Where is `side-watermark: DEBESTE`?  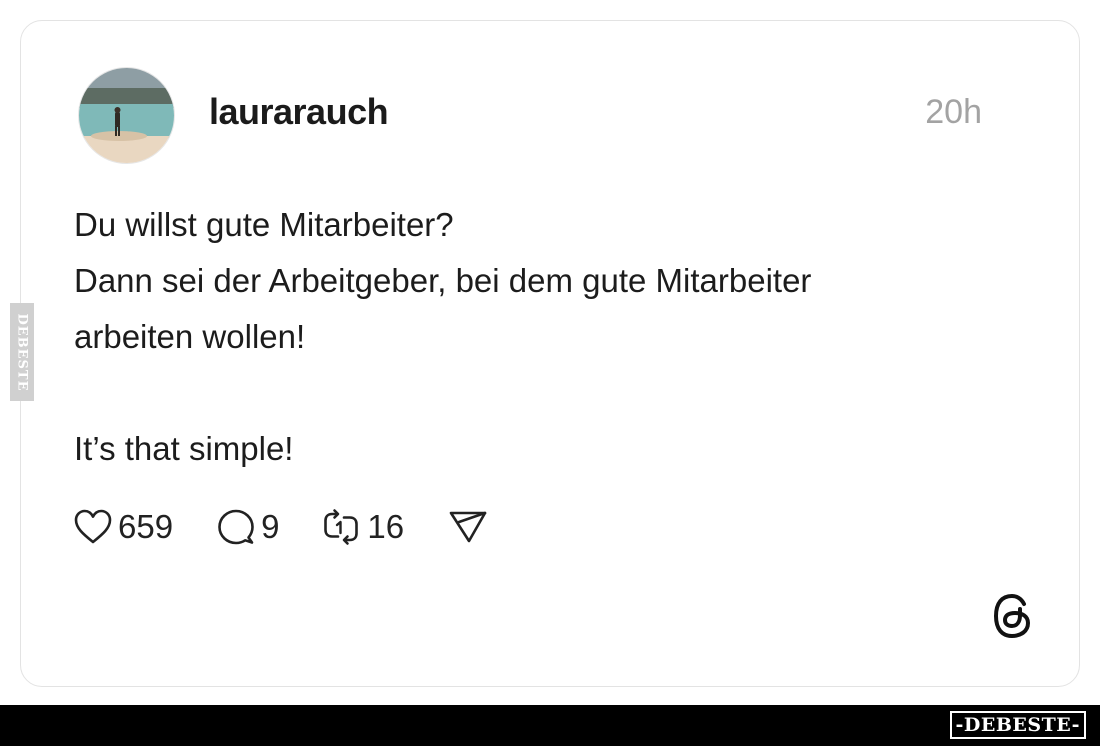 side-watermark: DEBESTE is located at coordinates (22, 352).